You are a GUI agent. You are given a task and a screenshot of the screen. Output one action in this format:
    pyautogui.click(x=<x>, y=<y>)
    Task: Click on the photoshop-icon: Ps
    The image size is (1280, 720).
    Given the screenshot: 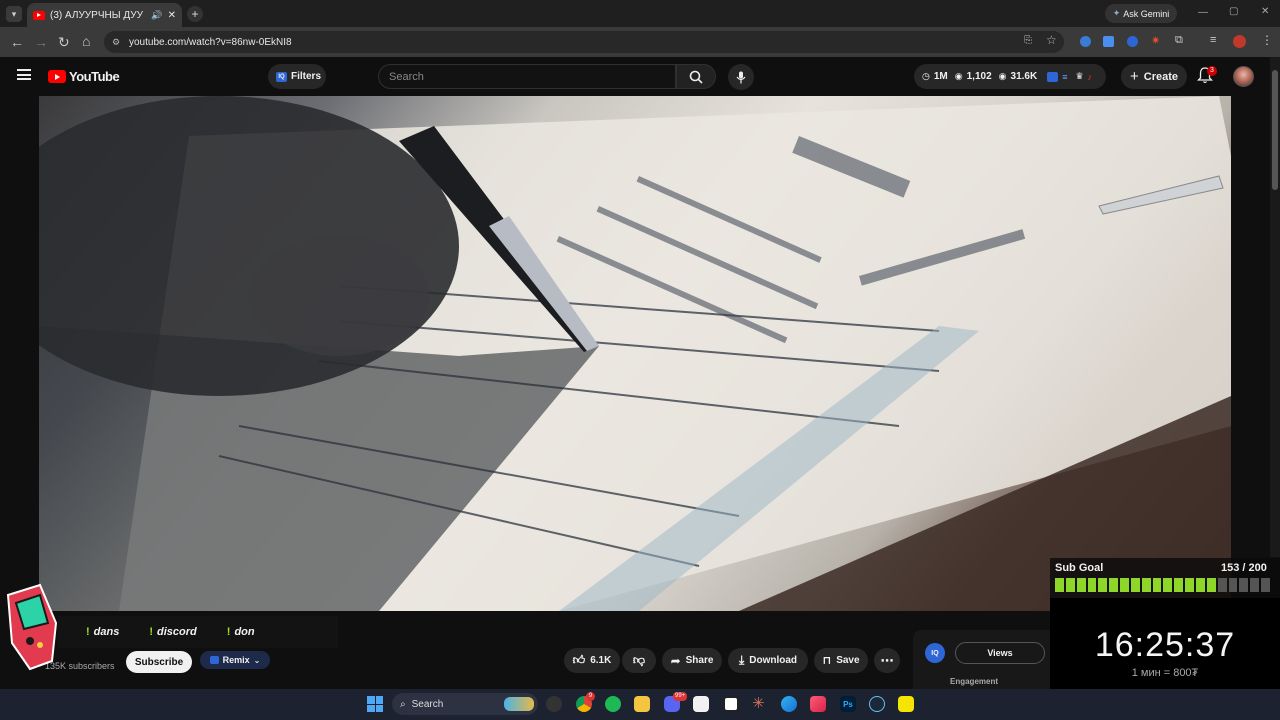 What is the action you would take?
    pyautogui.click(x=848, y=704)
    